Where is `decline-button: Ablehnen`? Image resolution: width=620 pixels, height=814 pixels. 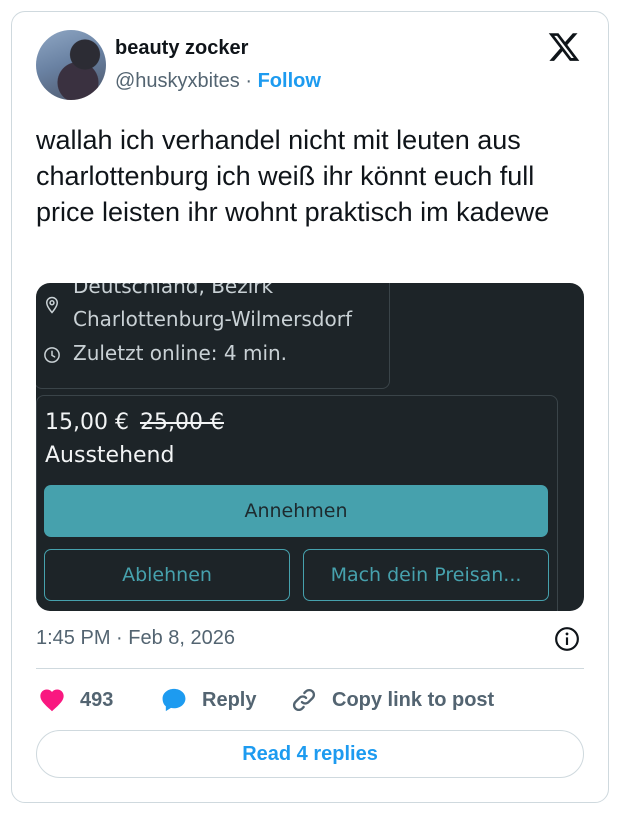 decline-button: Ablehnen is located at coordinates (167, 575).